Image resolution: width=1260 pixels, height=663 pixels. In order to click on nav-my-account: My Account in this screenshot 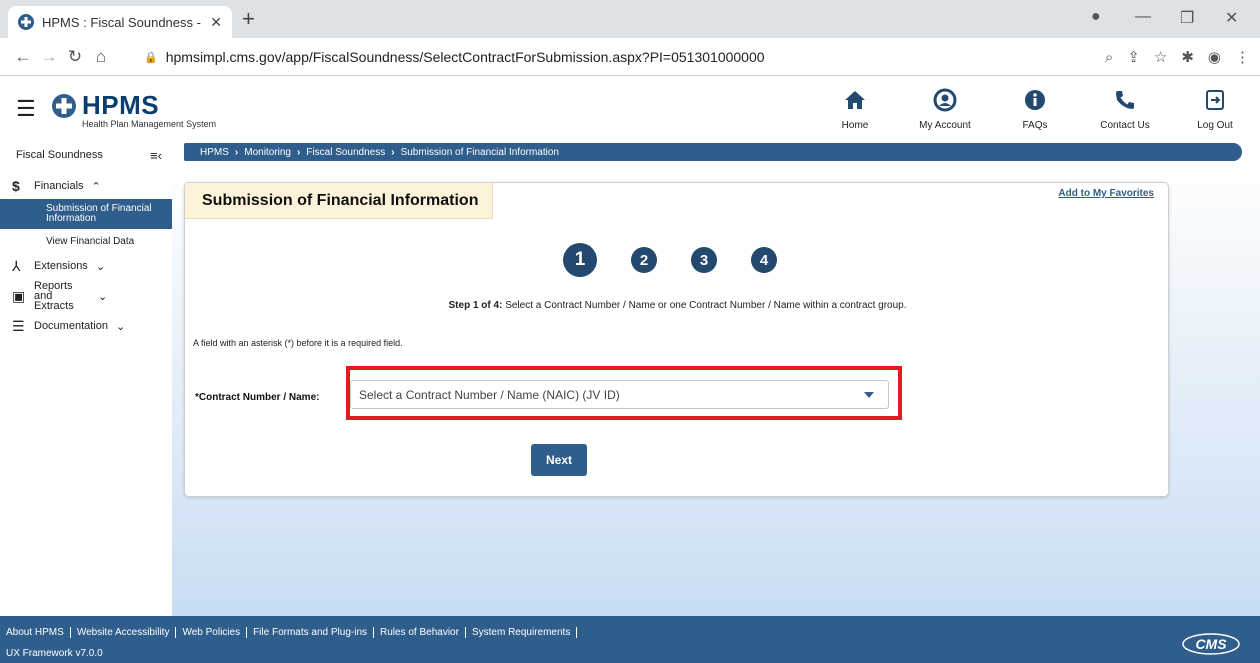, I will do `click(945, 108)`.